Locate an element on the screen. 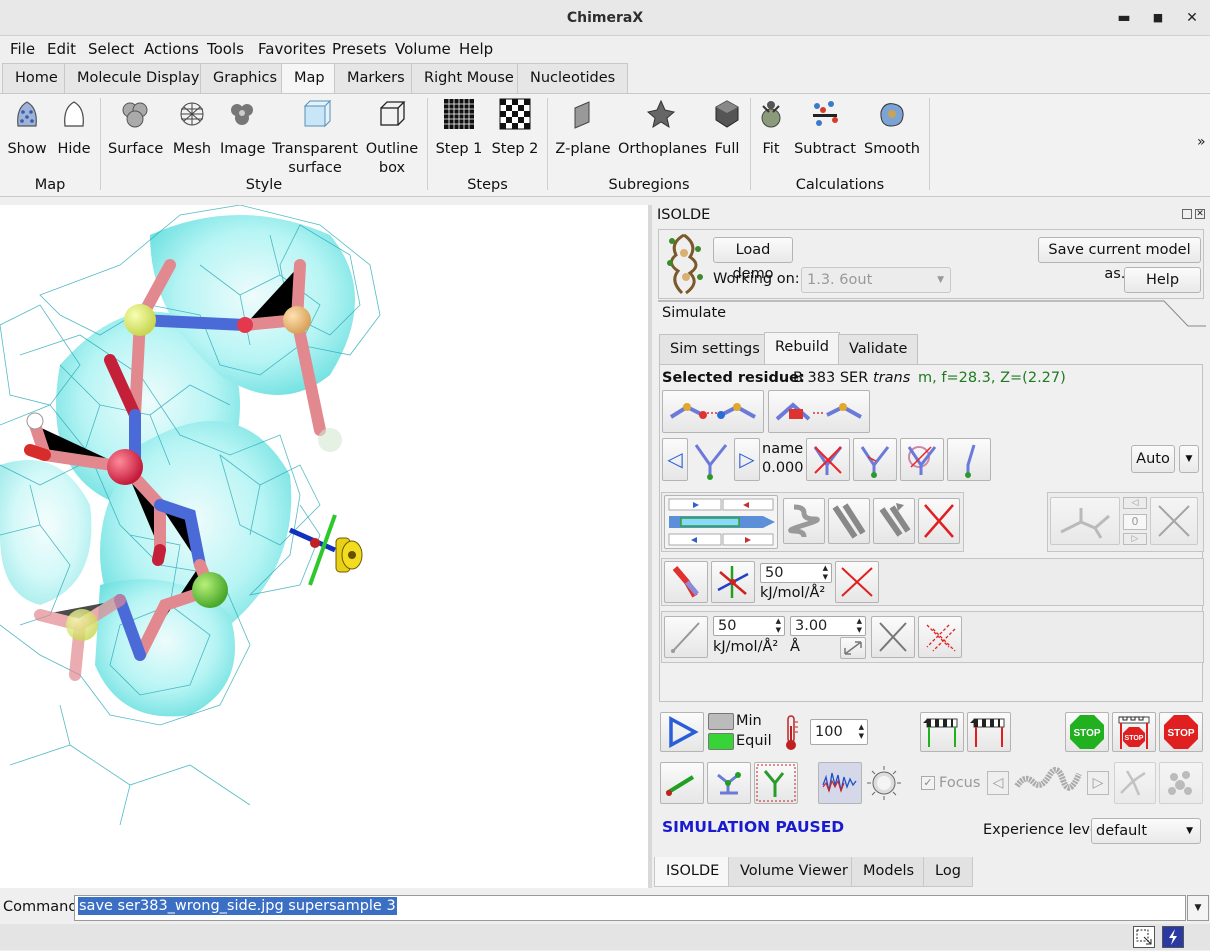 The image size is (1210, 951). show-unparameterised-button is located at coordinates (1181, 783).